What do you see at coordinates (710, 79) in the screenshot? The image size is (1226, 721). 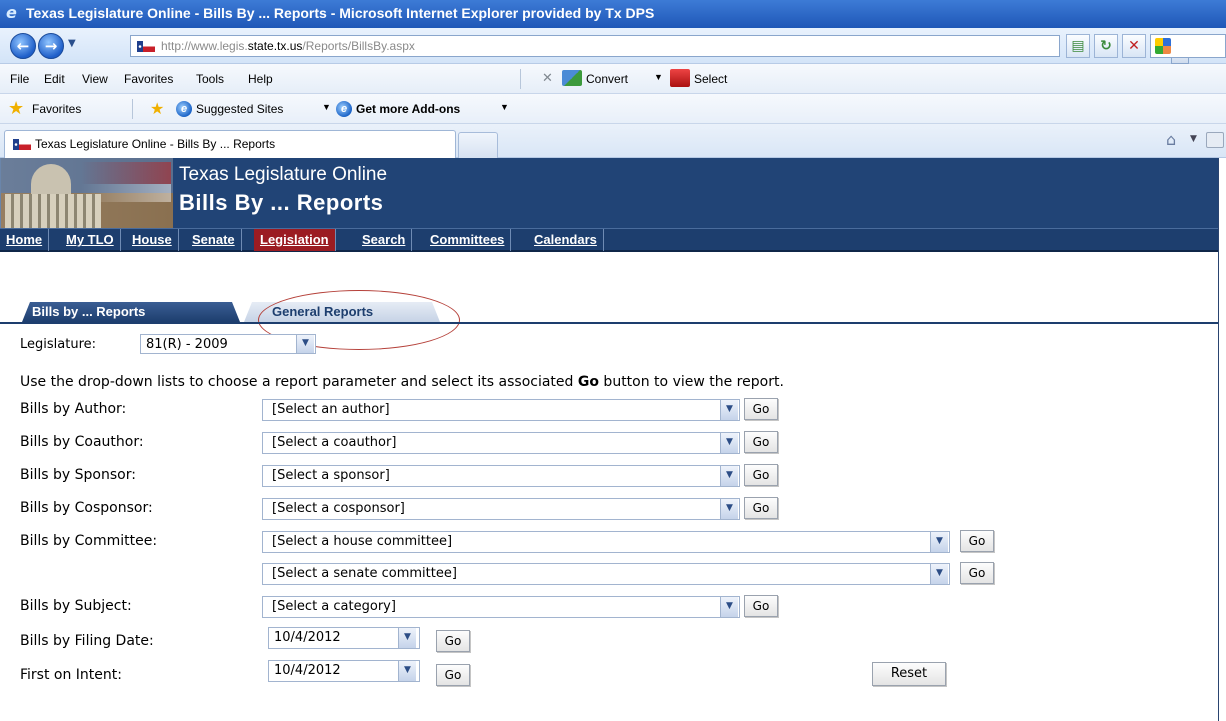 I see `select-button: Select` at bounding box center [710, 79].